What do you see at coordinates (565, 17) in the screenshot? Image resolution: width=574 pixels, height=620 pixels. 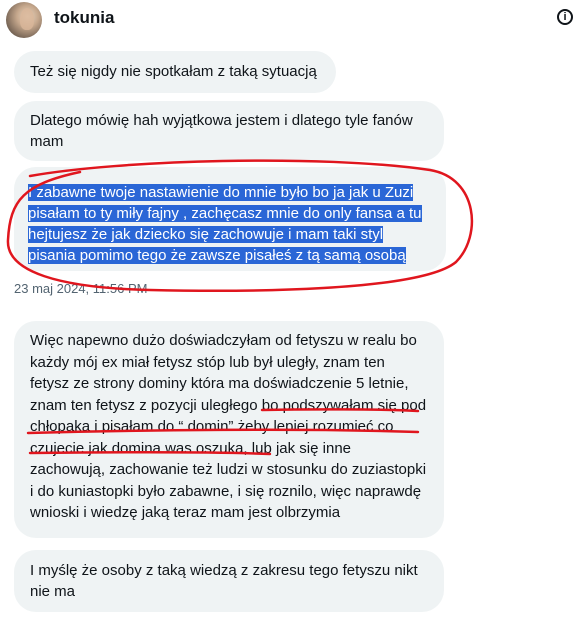 I see `info-icon: i` at bounding box center [565, 17].